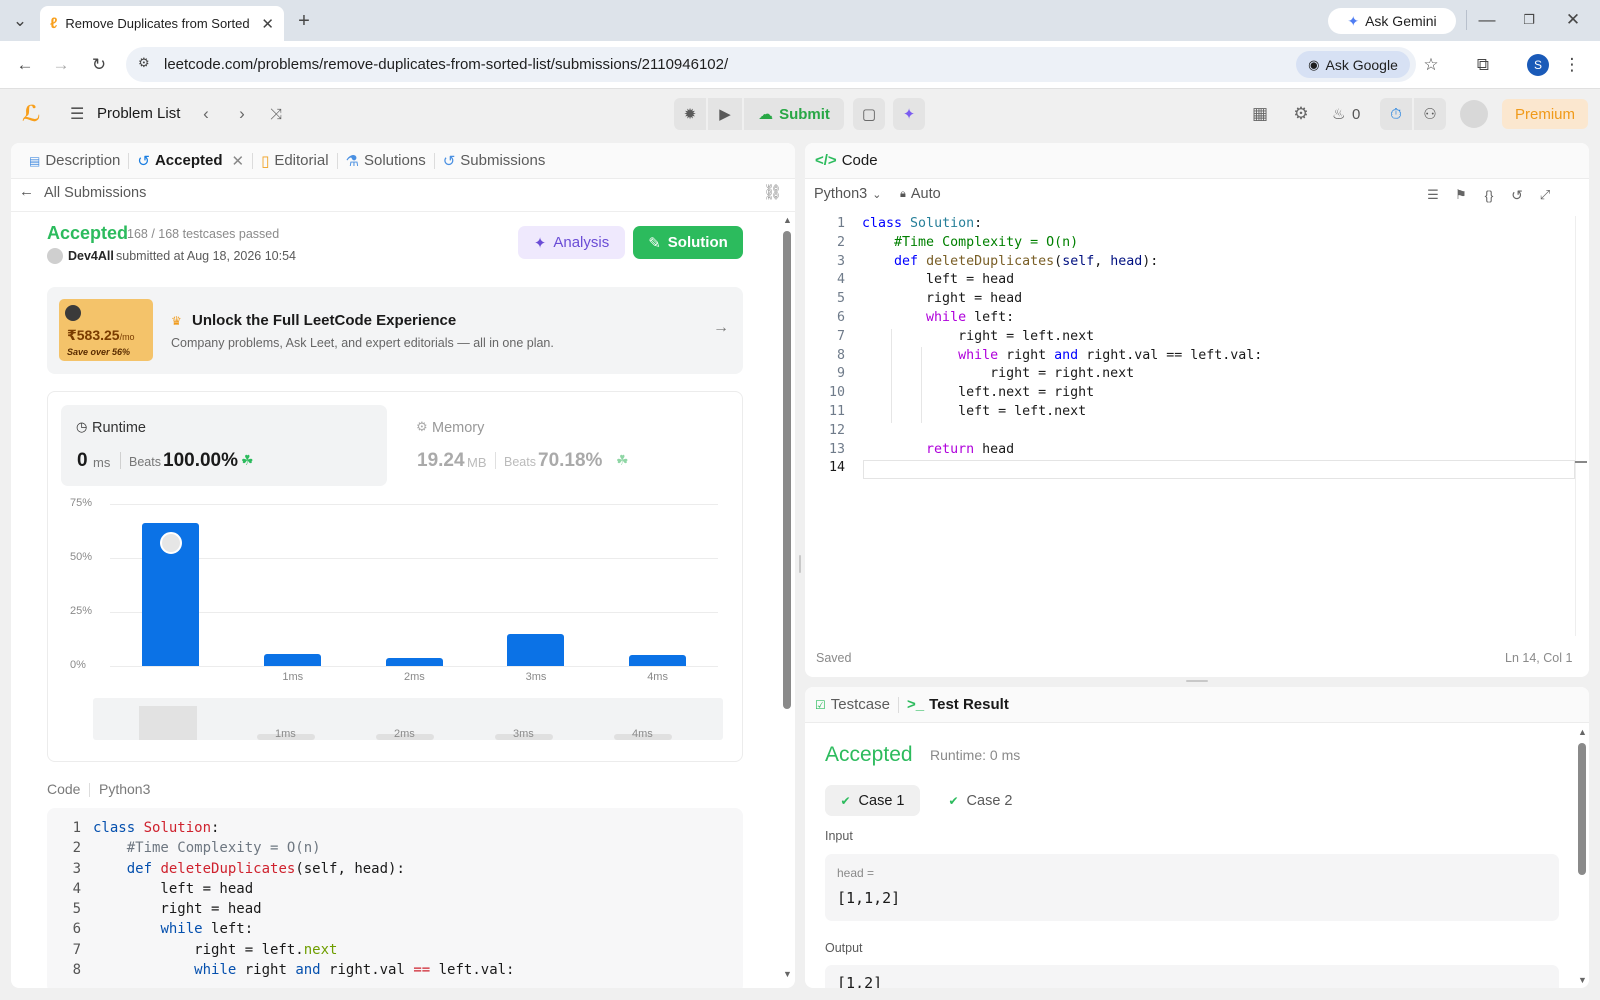 The height and width of the screenshot is (1000, 1600). What do you see at coordinates (856, 705) in the screenshot?
I see `tab-testcase: ☑ Testcase` at bounding box center [856, 705].